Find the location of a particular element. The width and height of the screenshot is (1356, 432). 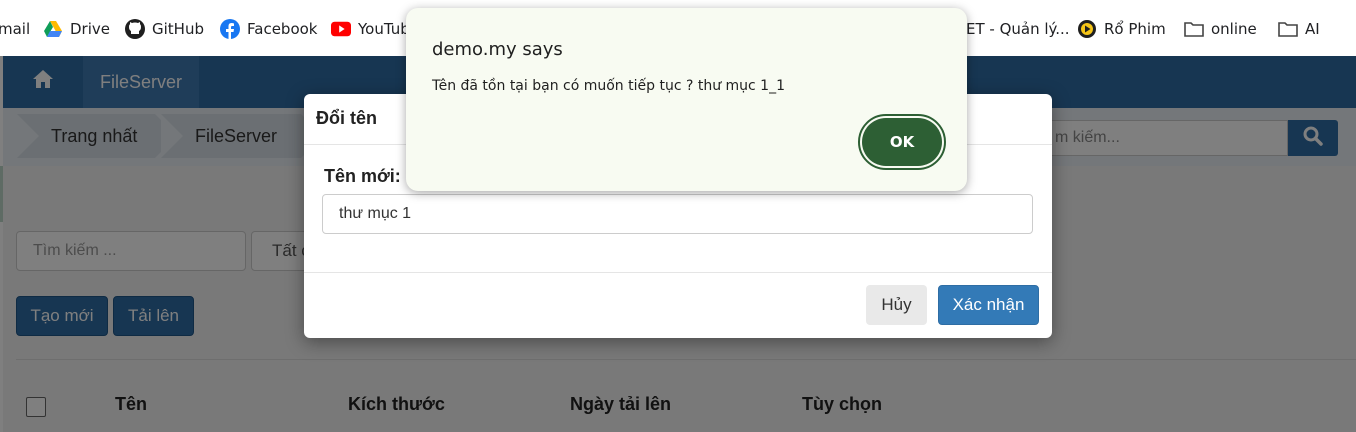

bookmark-label: Facebook is located at coordinates (282, 29).